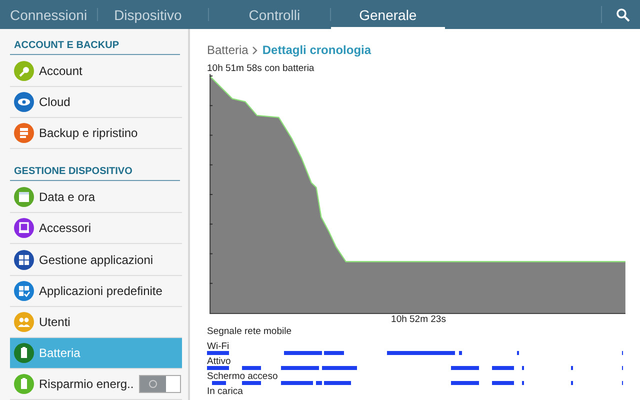 The image size is (640, 400). Describe the element at coordinates (269, 14) in the screenshot. I see `tab: Controlli` at that location.